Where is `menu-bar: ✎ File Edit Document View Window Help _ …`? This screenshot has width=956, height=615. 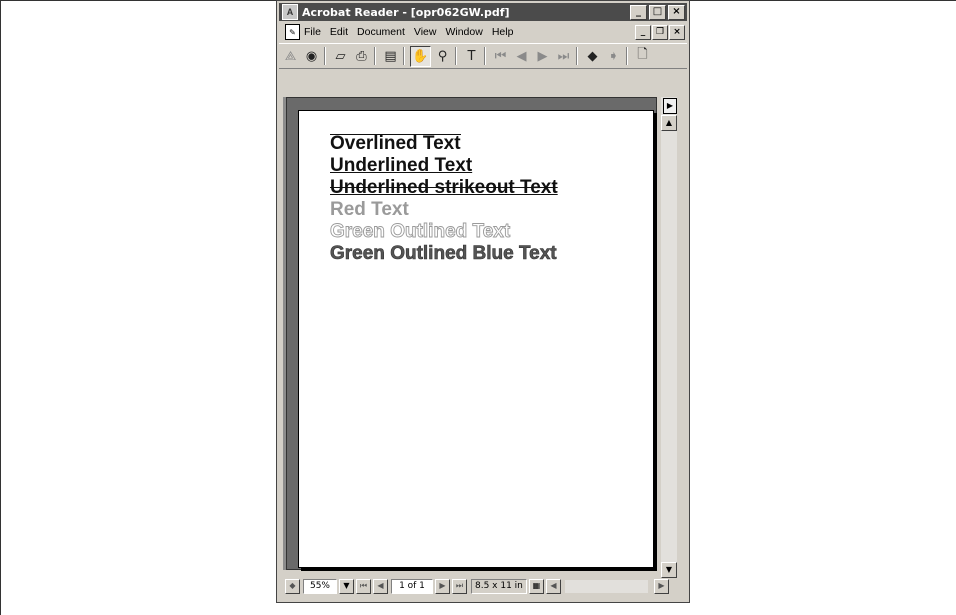 menu-bar: ✎ File Edit Document View Window Help _ … is located at coordinates (483, 32).